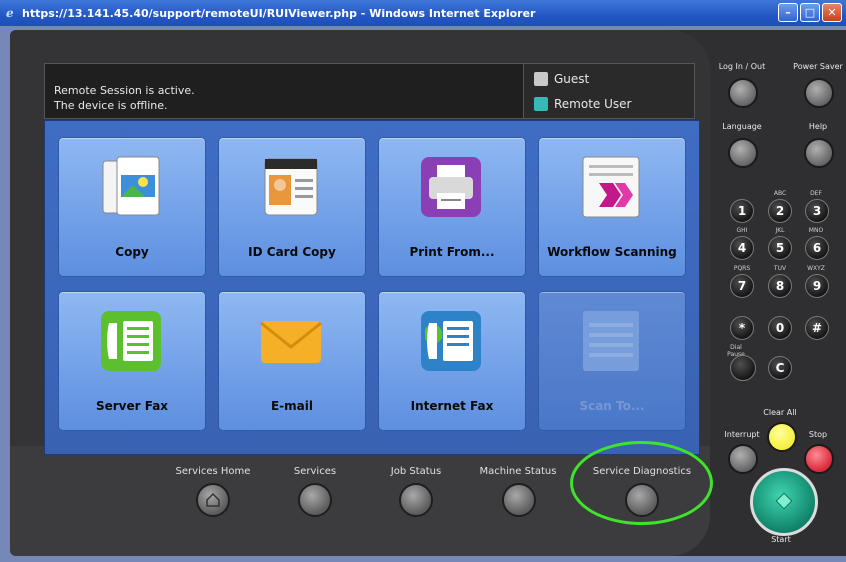  Describe the element at coordinates (291, 187) in the screenshot. I see `id-card-icon` at that location.